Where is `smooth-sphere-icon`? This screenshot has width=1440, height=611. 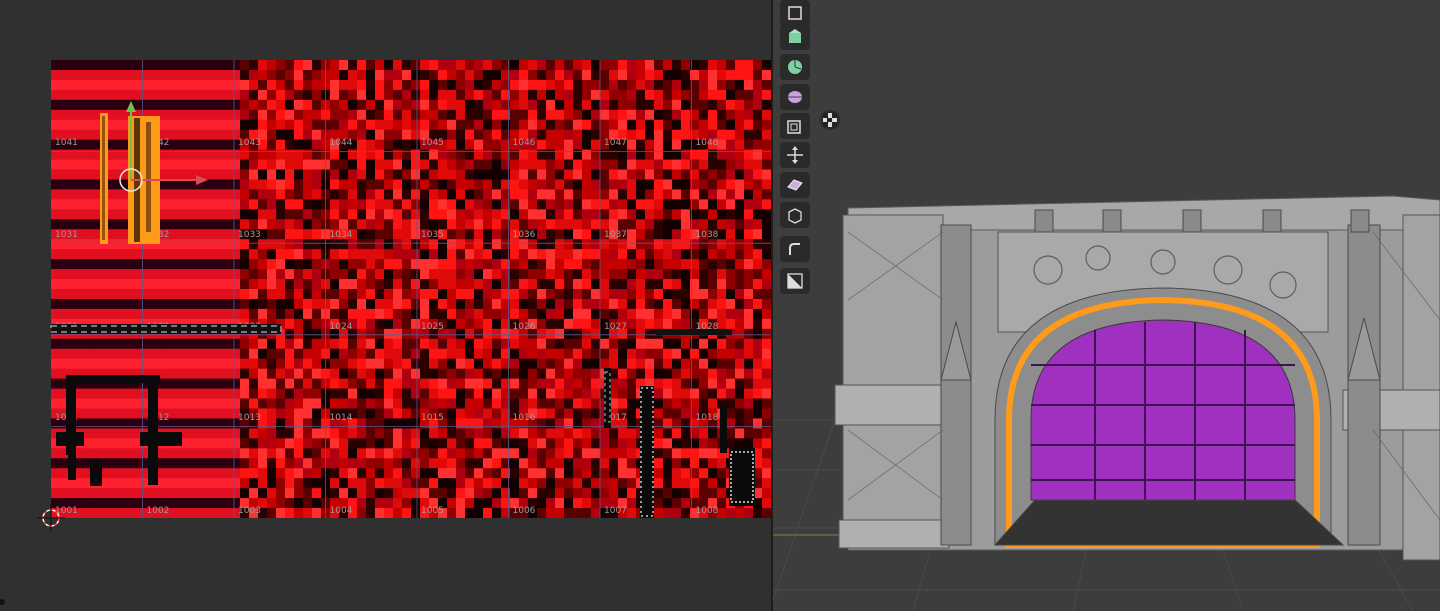
smooth-sphere-icon is located at coordinates (795, 97).